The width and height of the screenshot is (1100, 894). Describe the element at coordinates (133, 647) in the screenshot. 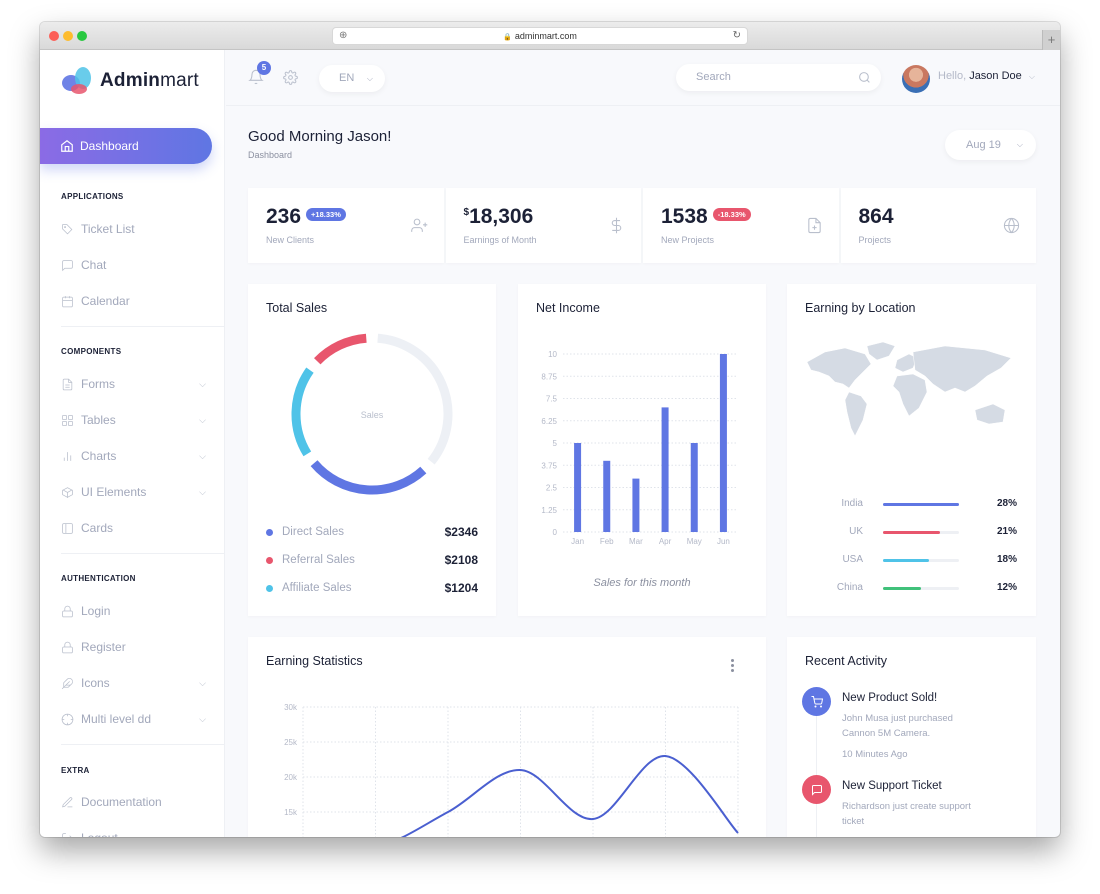

I see `sidebar-item-register: Register` at that location.